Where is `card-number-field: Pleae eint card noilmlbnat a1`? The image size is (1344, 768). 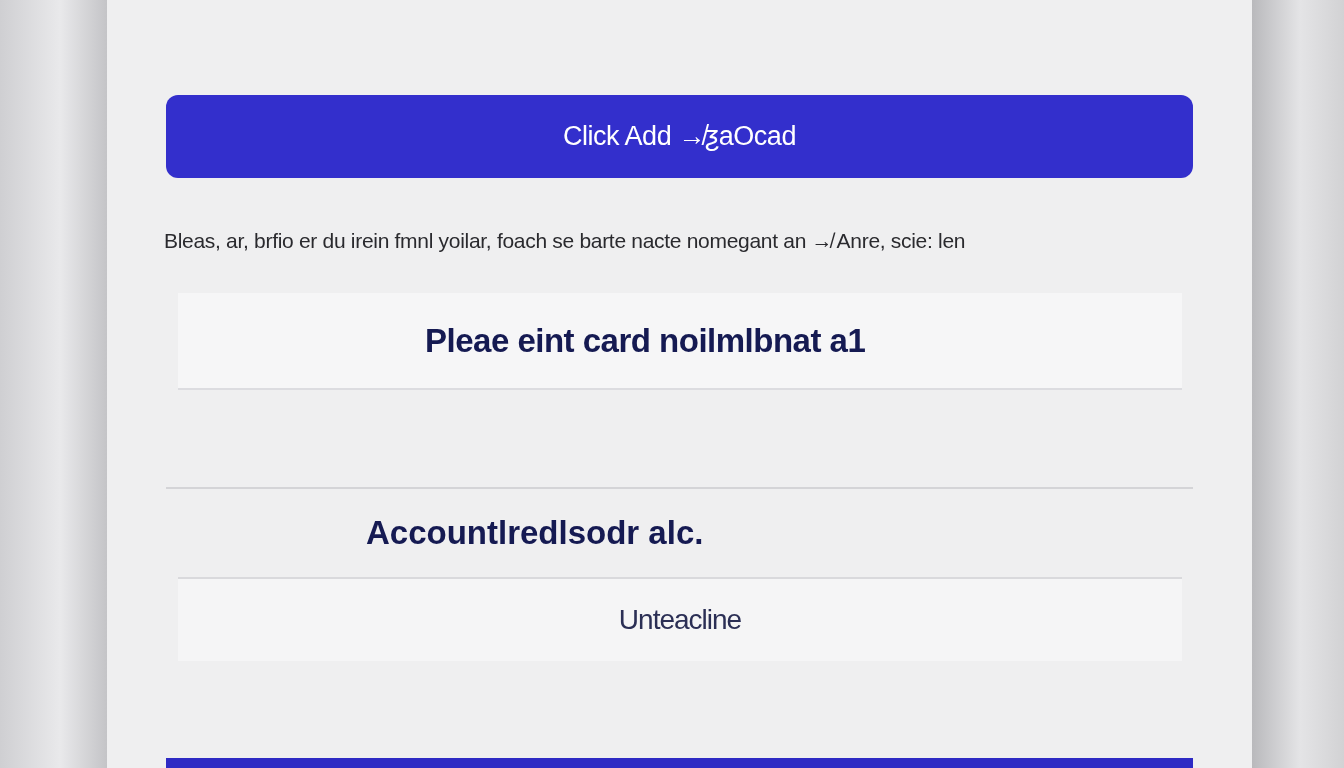 card-number-field: Pleae eint card noilmlbnat a1 is located at coordinates (680, 341).